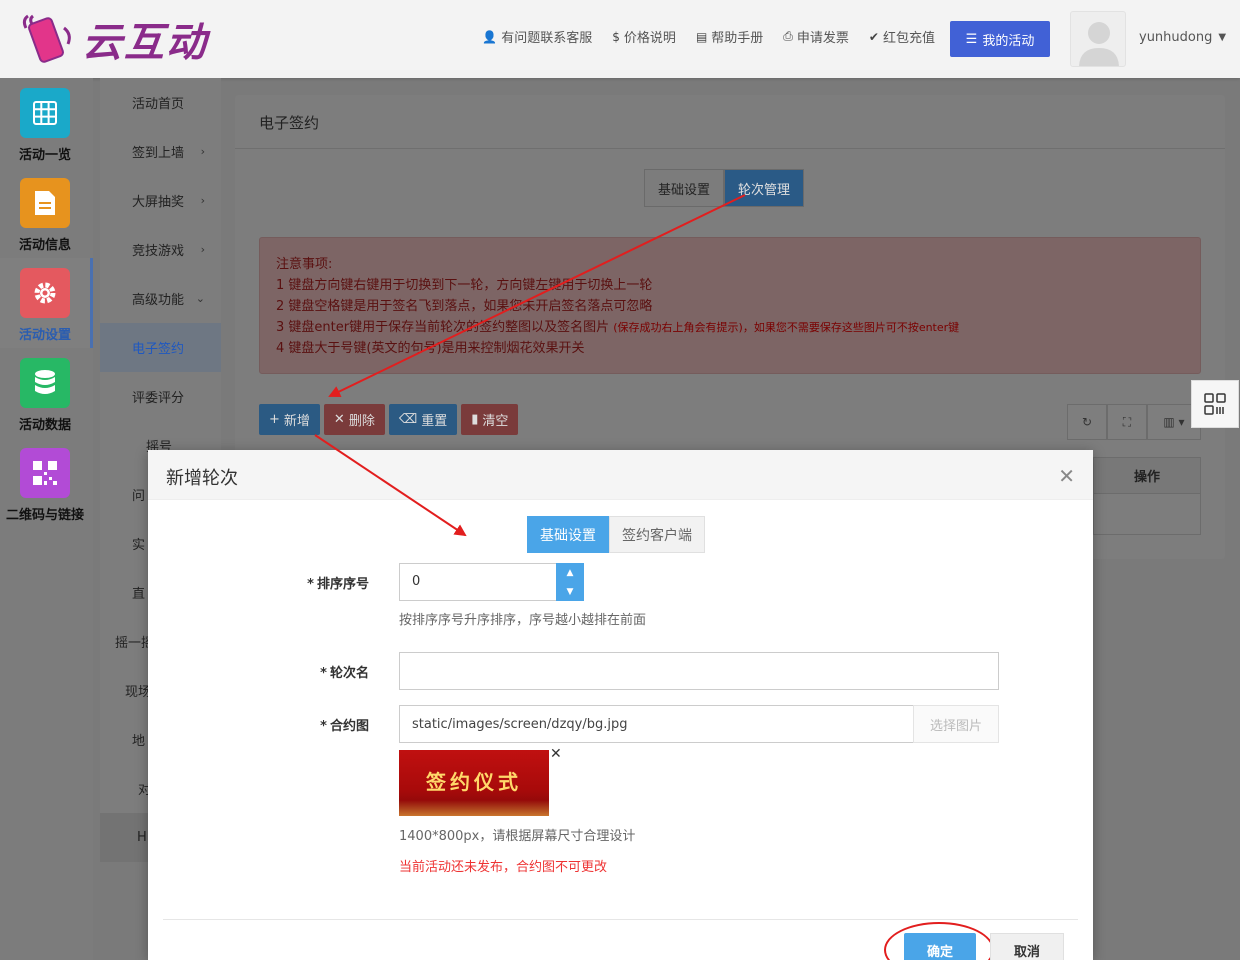 The height and width of the screenshot is (960, 1240). I want to click on rail-item-activity-info: 活动信息, so click(46, 213).